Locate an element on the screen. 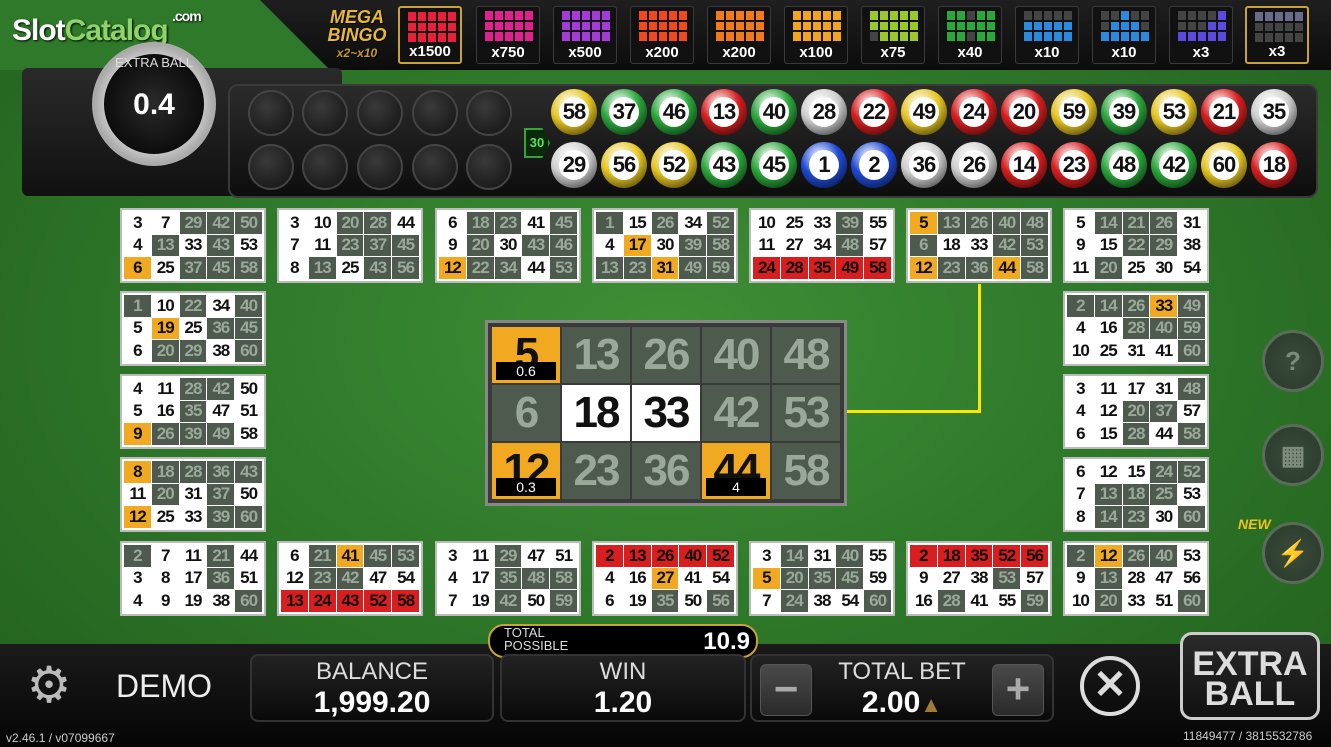 The height and width of the screenshot is (747, 1331). card-cell: 51 is located at coordinates (249, 578).